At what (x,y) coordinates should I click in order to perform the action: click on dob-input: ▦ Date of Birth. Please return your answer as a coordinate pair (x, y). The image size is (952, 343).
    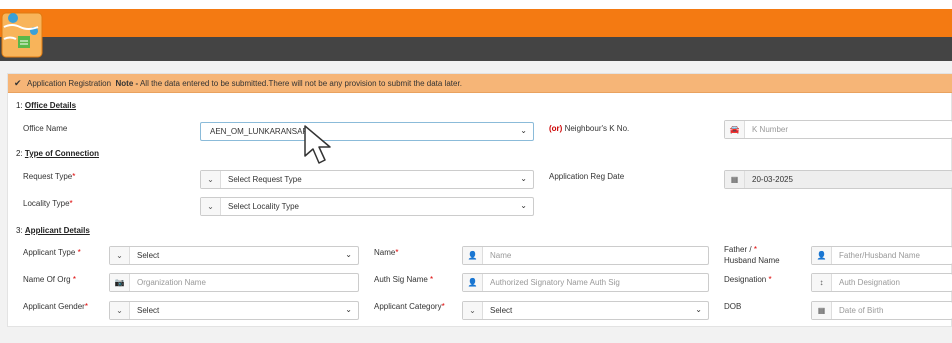
    Looking at the image, I should click on (881, 310).